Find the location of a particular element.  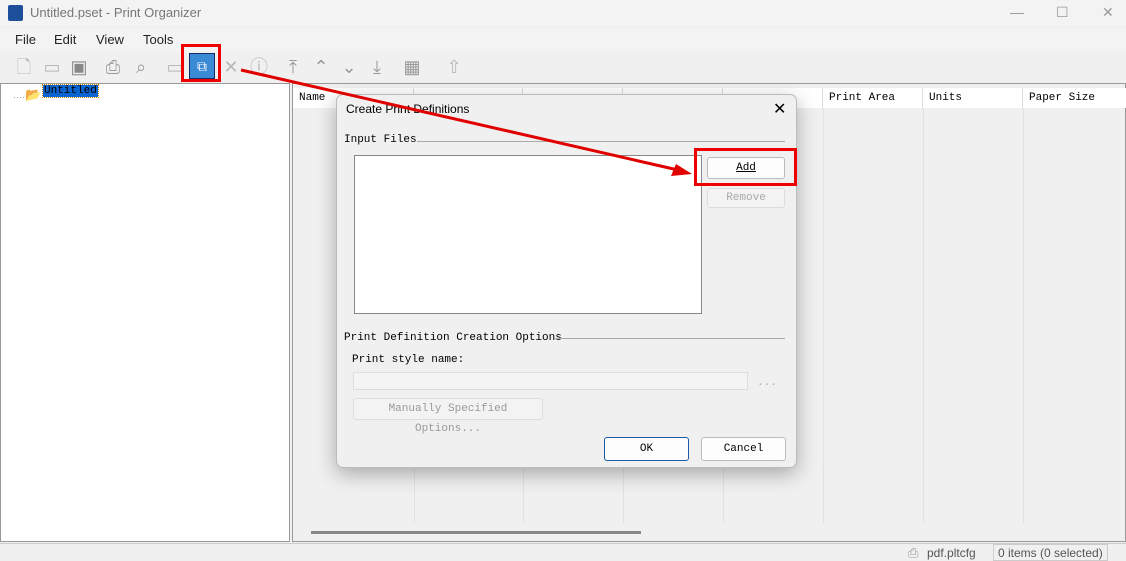

annotation-arrow is located at coordinates (466, 122).